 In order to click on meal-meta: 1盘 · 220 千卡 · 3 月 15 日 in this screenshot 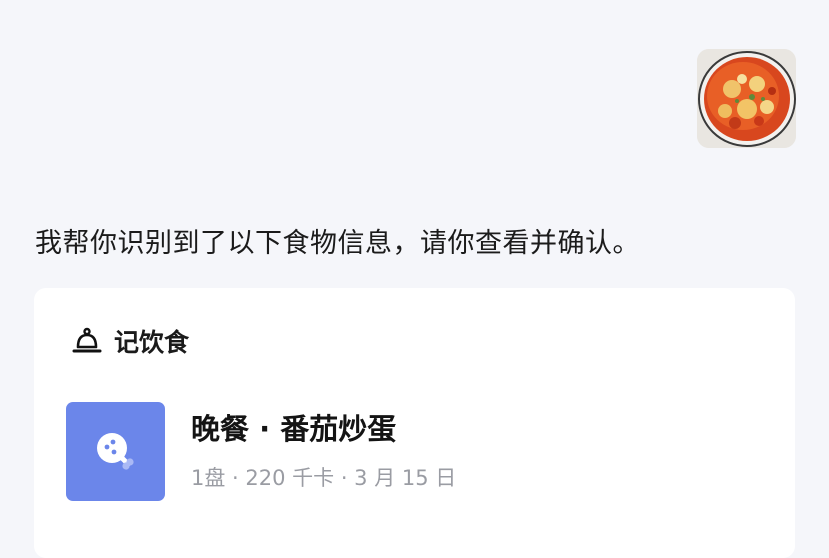, I will do `click(324, 478)`.